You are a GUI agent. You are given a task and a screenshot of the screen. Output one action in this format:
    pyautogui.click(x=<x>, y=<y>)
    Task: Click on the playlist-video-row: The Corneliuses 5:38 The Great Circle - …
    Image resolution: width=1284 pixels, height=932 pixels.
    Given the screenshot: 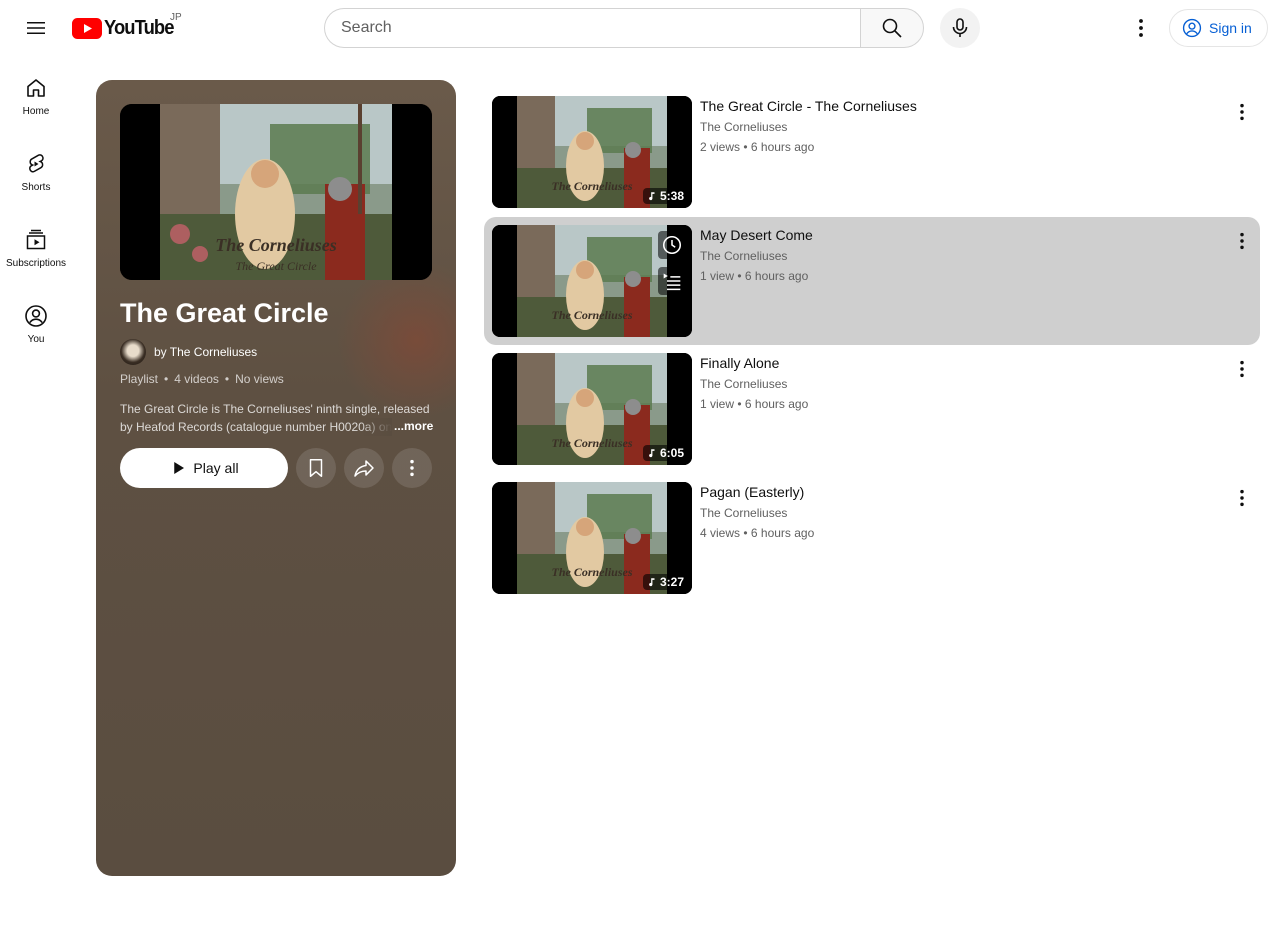 What is the action you would take?
    pyautogui.click(x=872, y=152)
    